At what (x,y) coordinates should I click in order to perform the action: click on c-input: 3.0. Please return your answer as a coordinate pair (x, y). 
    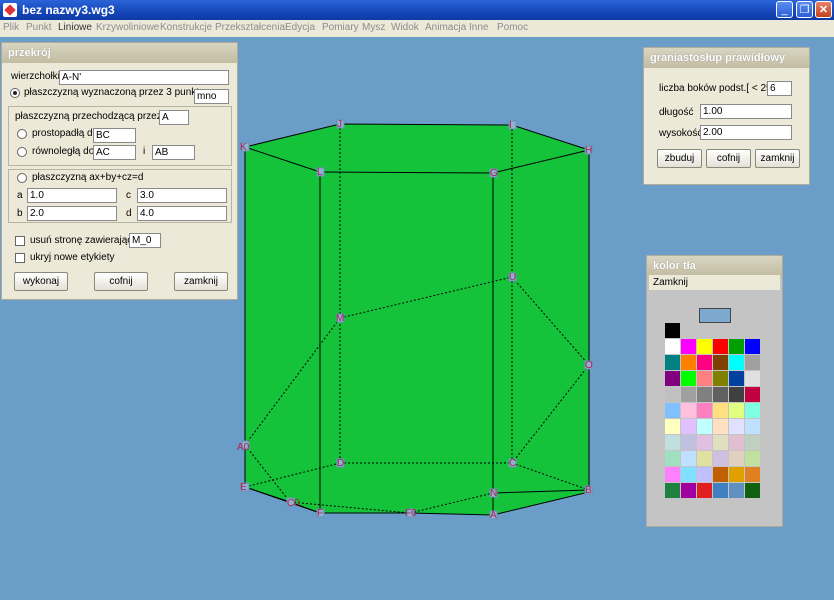
    Looking at the image, I should click on (182, 195).